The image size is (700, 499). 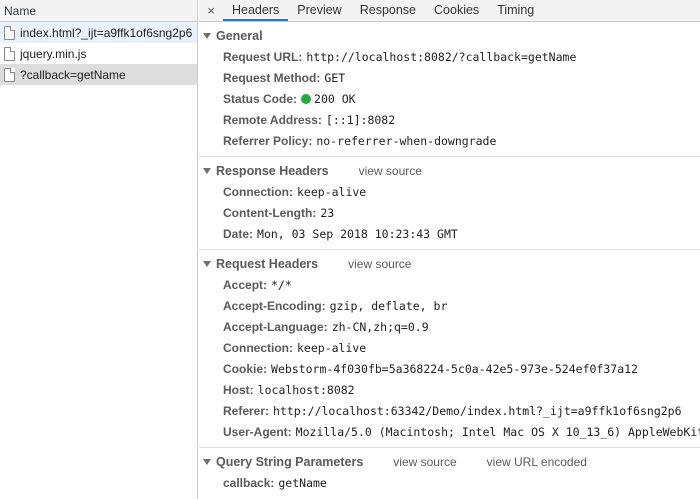 What do you see at coordinates (441, 57) in the screenshot?
I see `header-value: http://localhost:8082/?callback=getName` at bounding box center [441, 57].